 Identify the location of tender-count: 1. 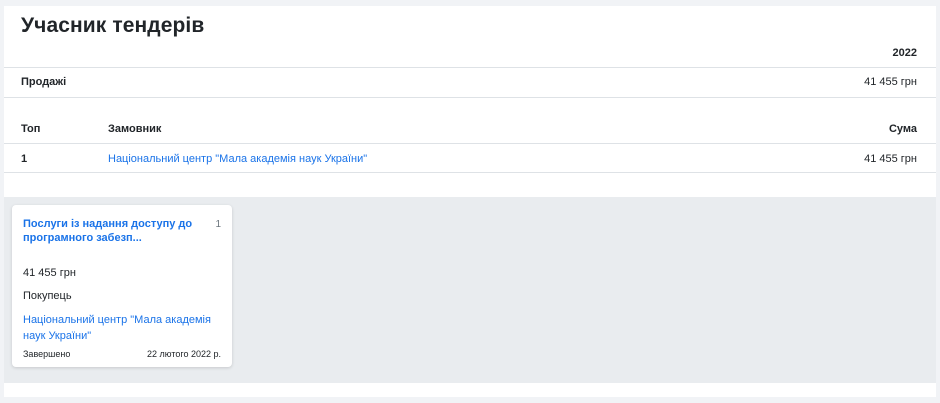
(218, 224).